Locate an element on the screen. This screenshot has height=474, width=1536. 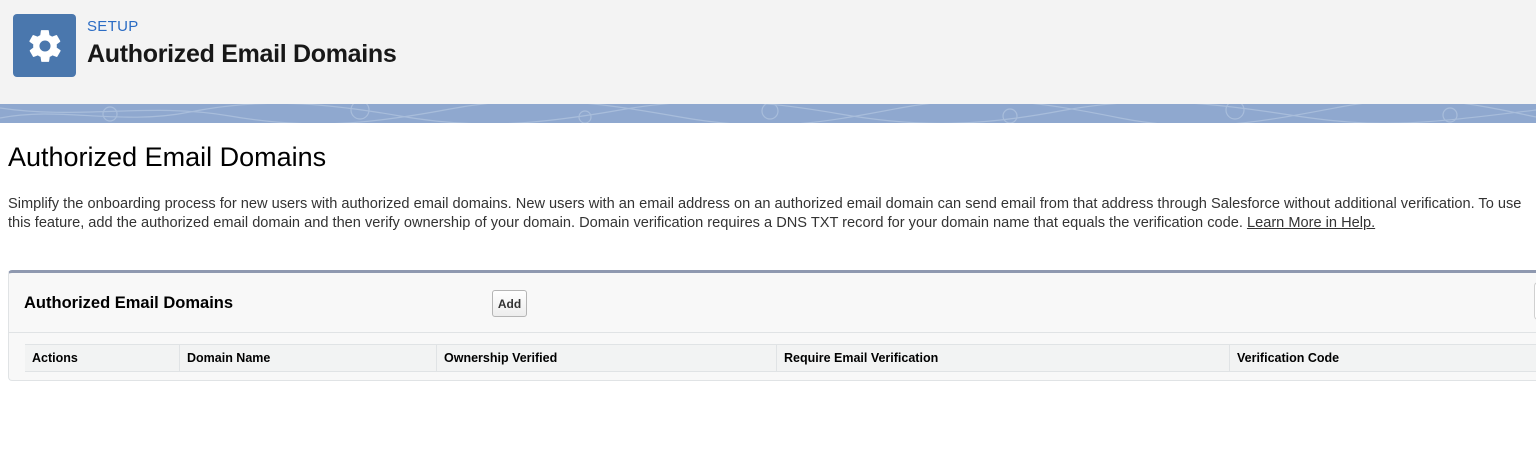
add-button: Add is located at coordinates (509, 303).